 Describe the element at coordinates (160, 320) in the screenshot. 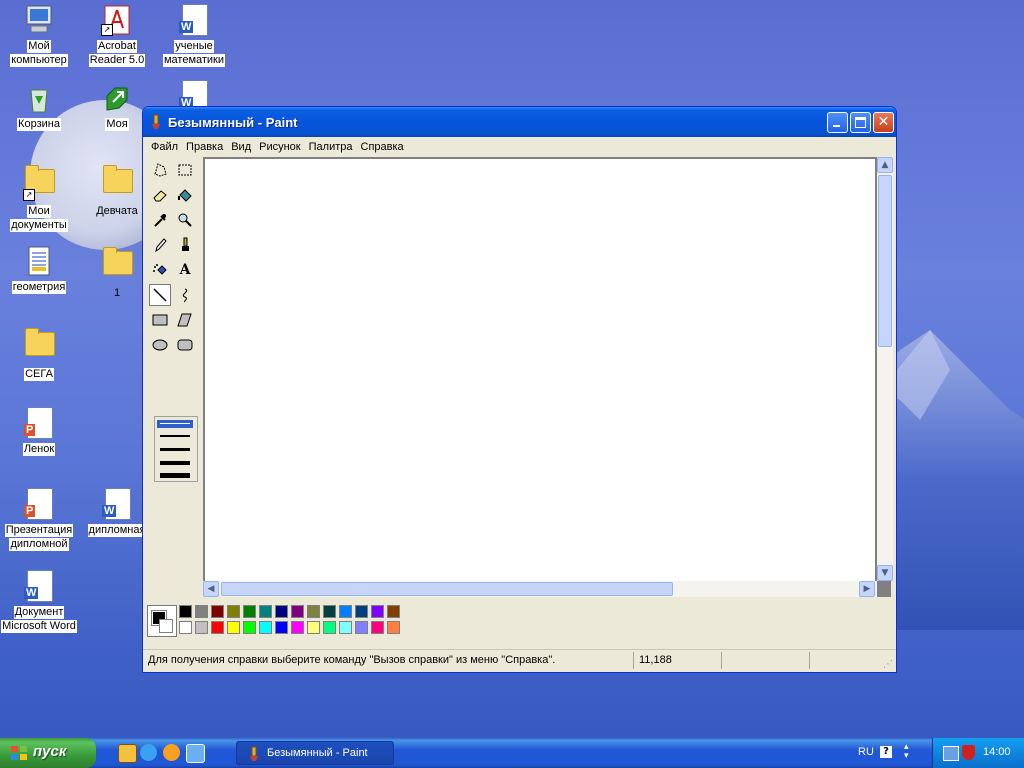

I see `rectangle-tool` at that location.